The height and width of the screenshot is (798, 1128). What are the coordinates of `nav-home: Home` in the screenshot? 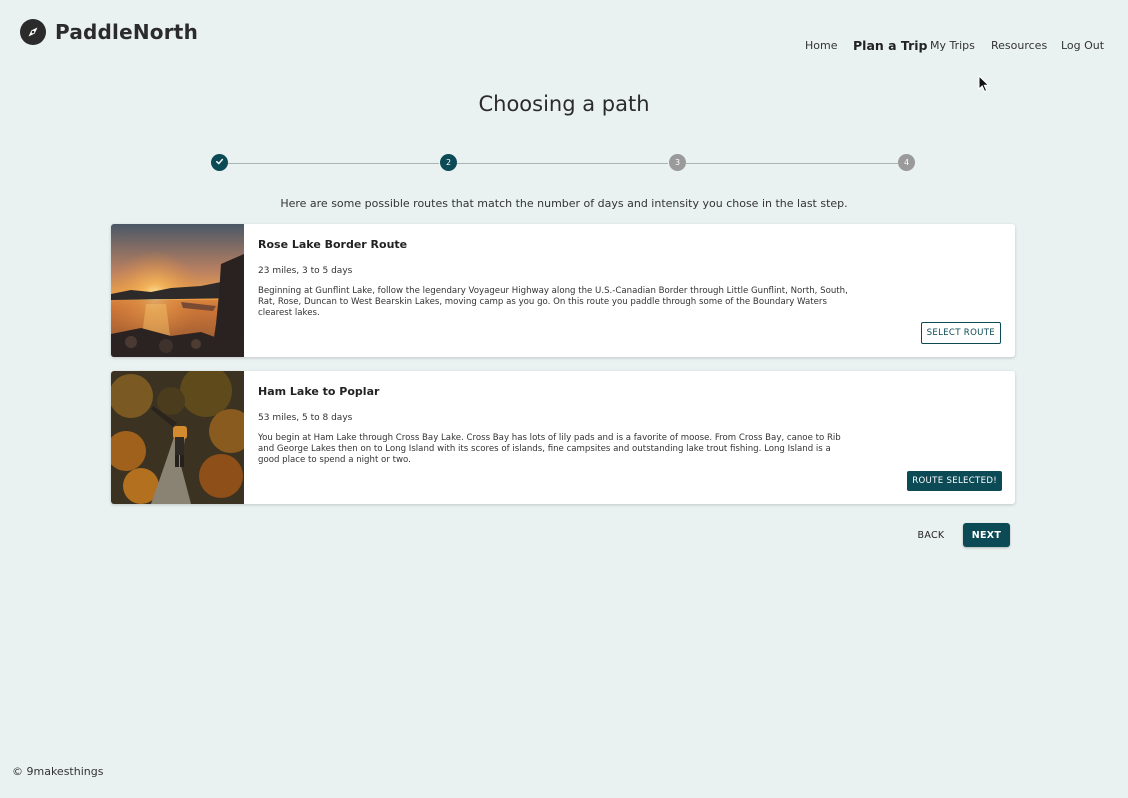 It's located at (821, 45).